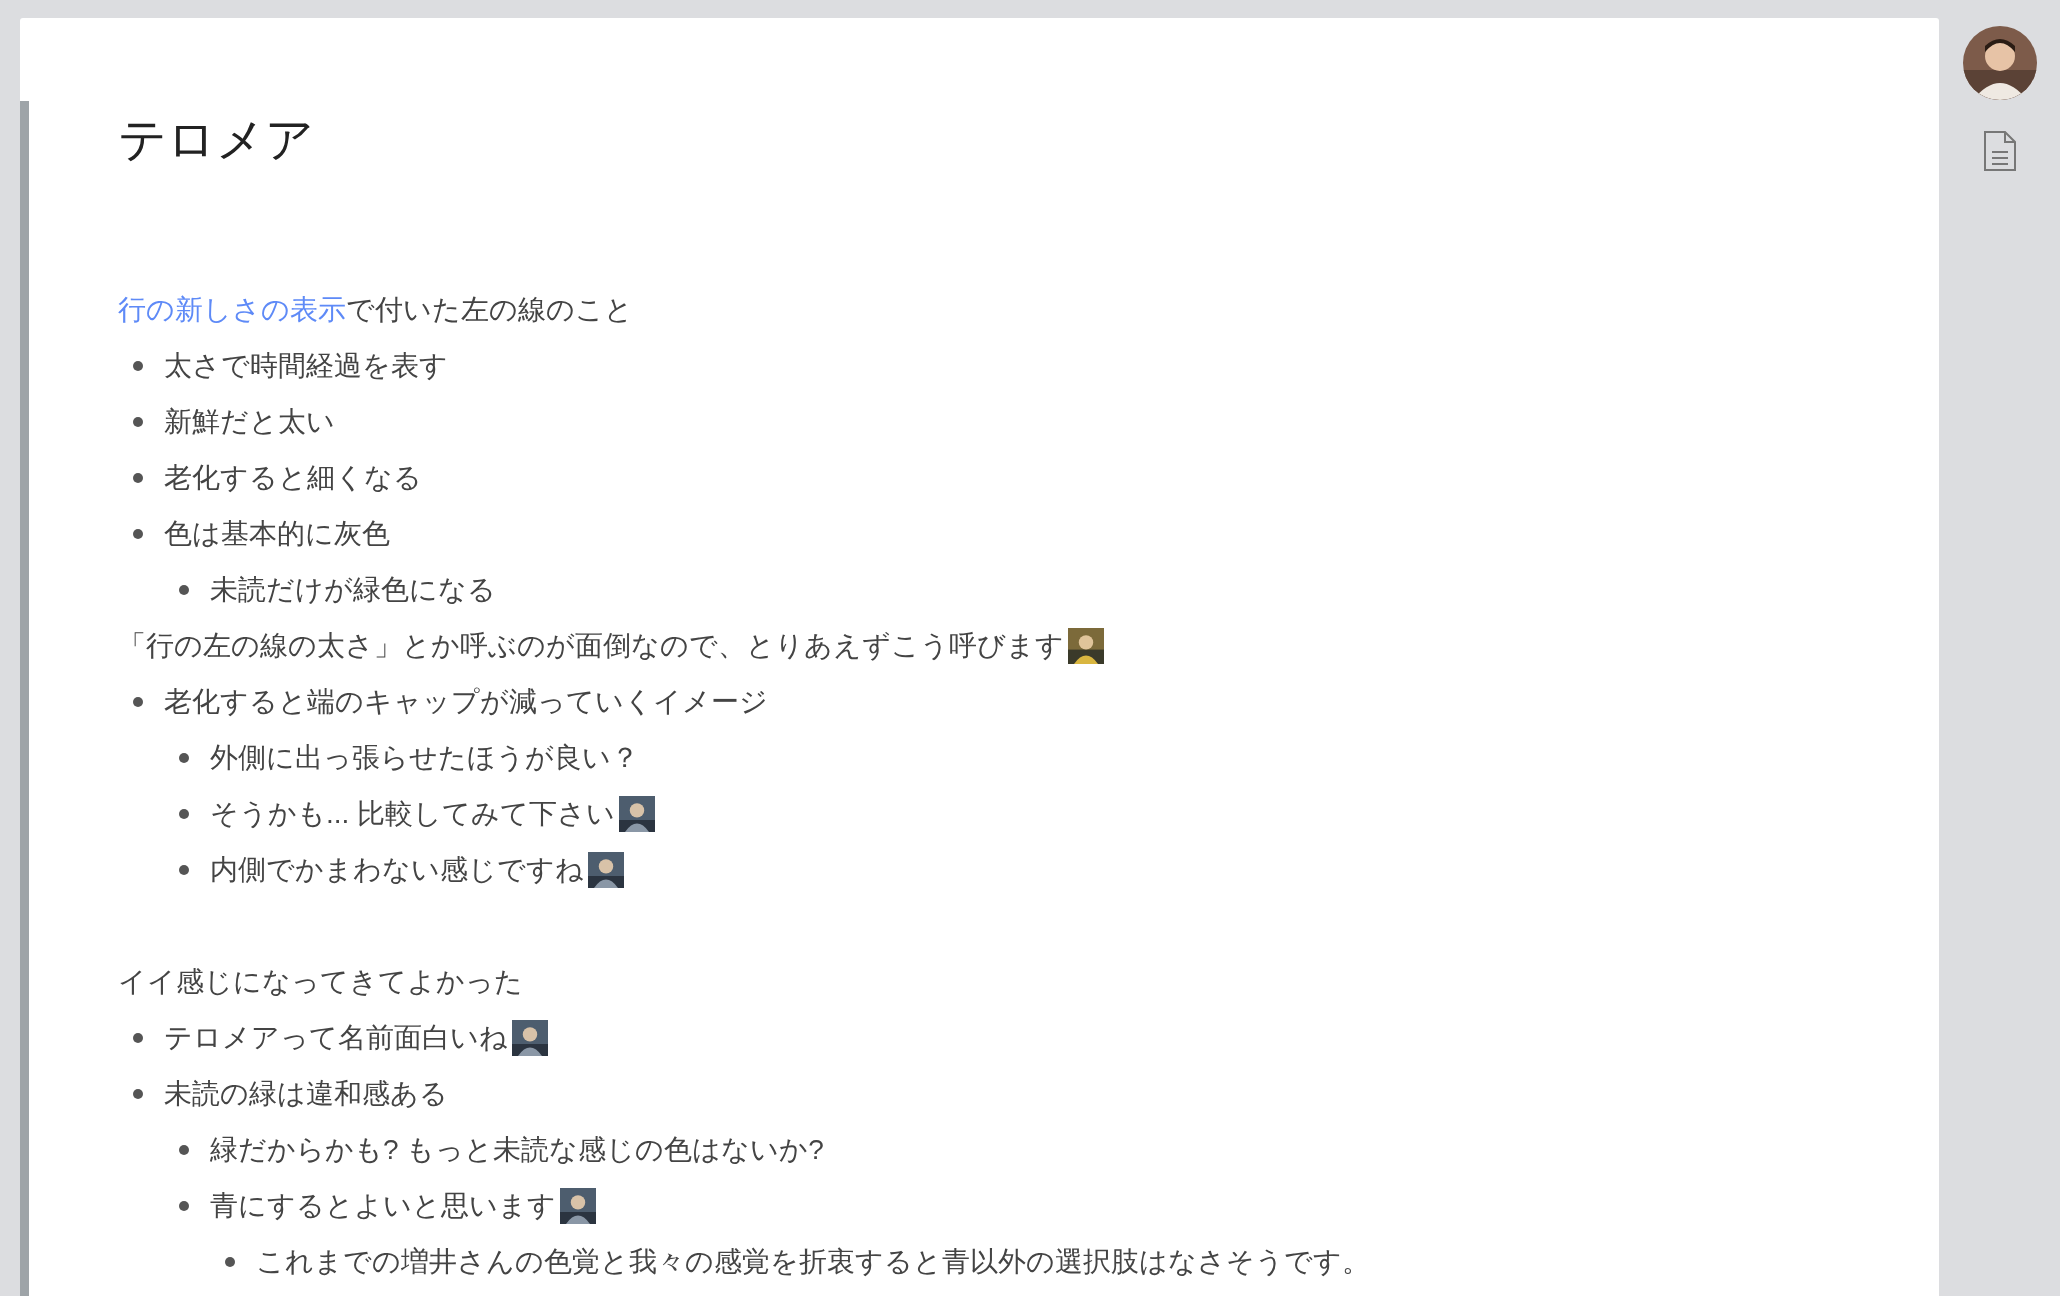 This screenshot has height=1296, width=2060. Describe the element at coordinates (413, 814) in the screenshot. I see `bullet-text: そうかも... 比較してみて下さい` at that location.